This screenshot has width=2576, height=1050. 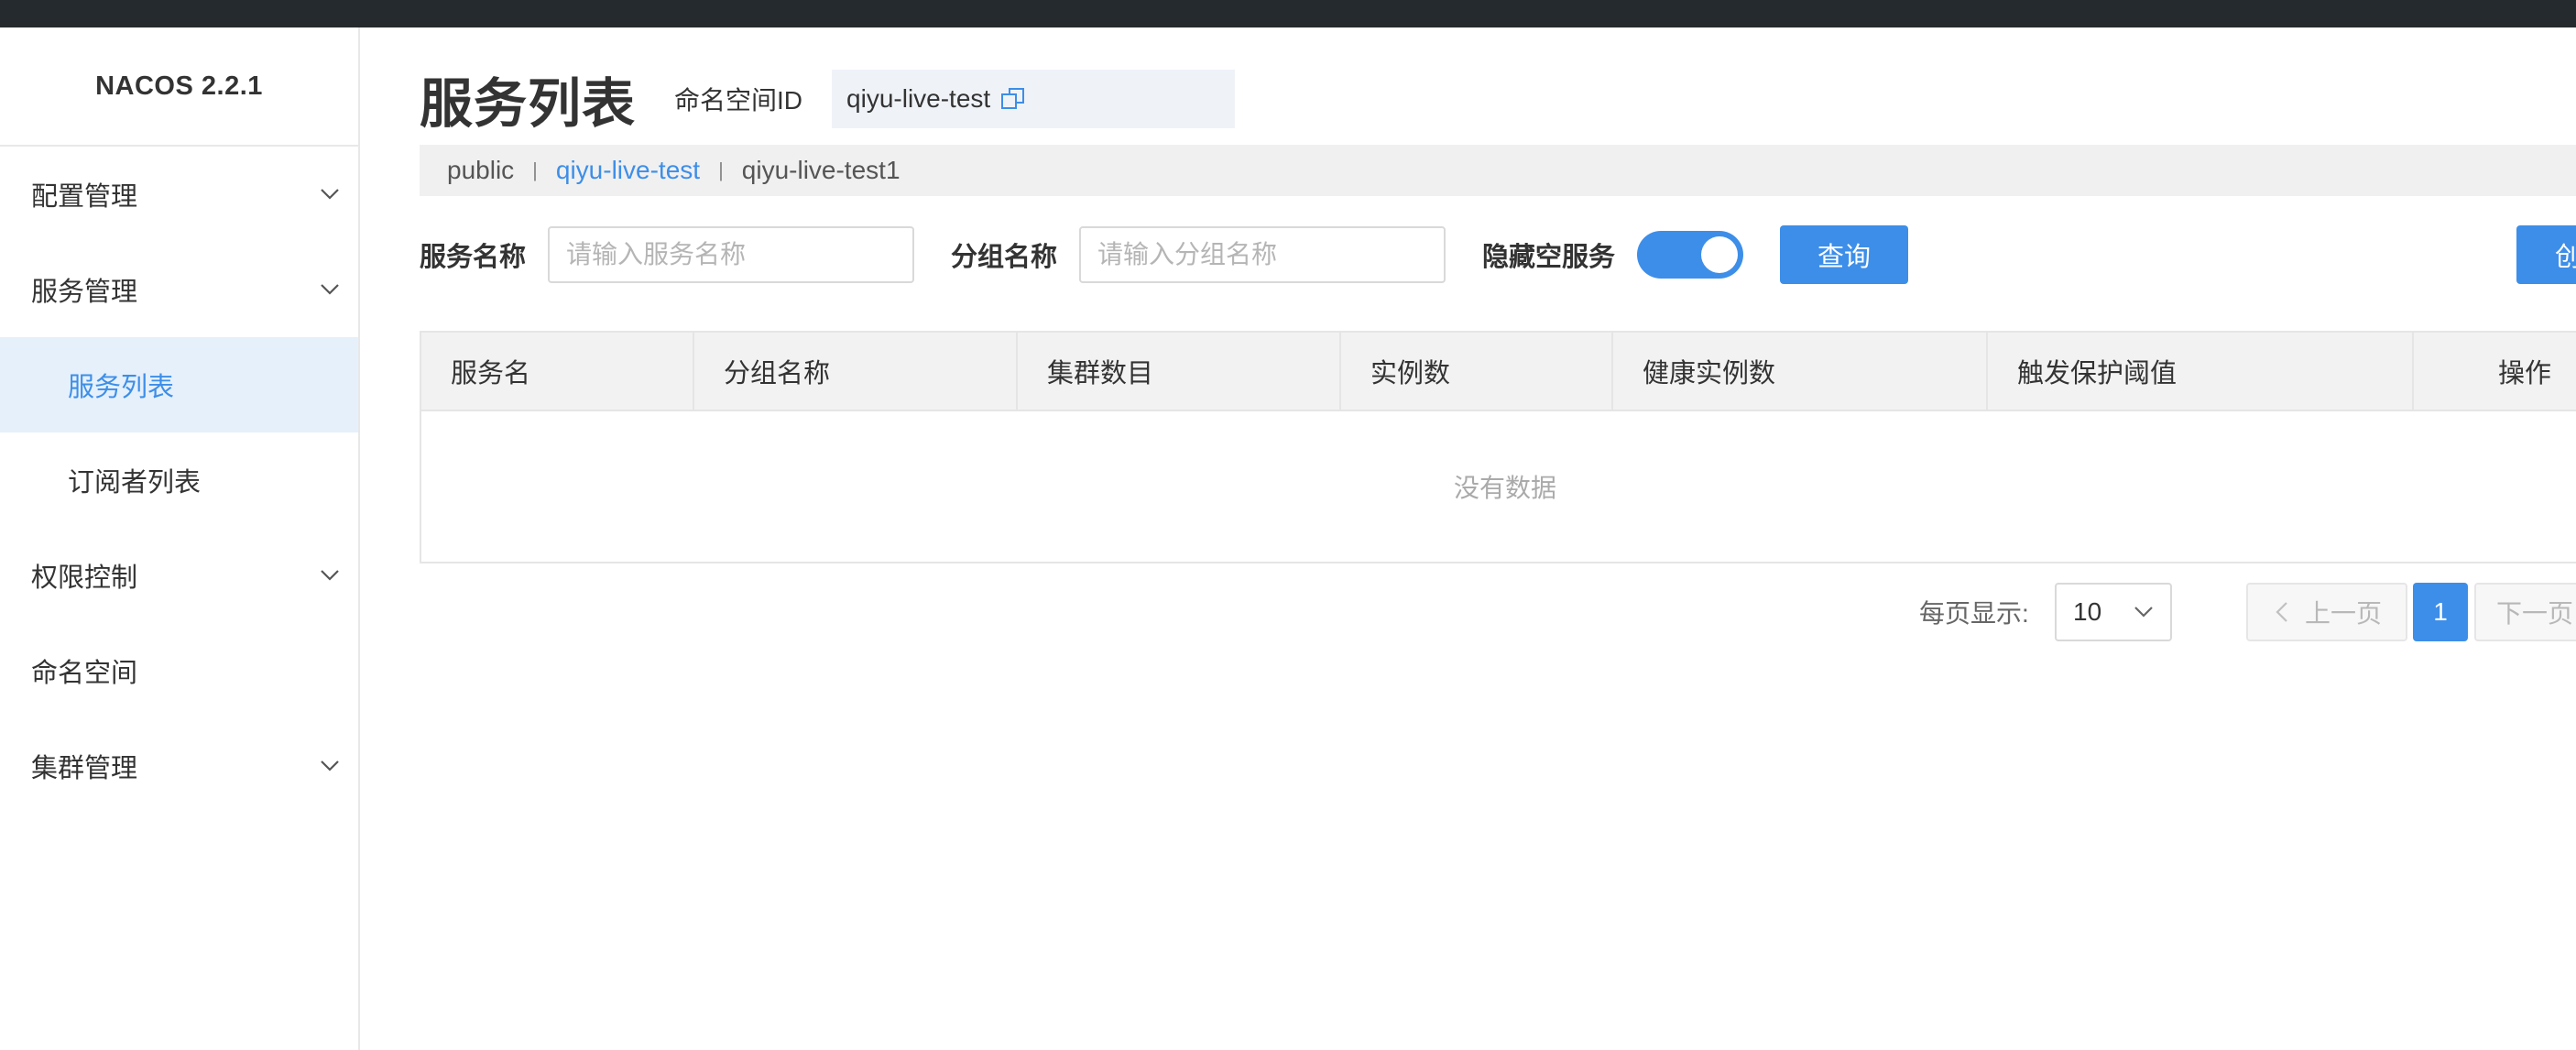 I want to click on pagination: 每页显示: 10 上一页 1 下一页, so click(x=1468, y=612).